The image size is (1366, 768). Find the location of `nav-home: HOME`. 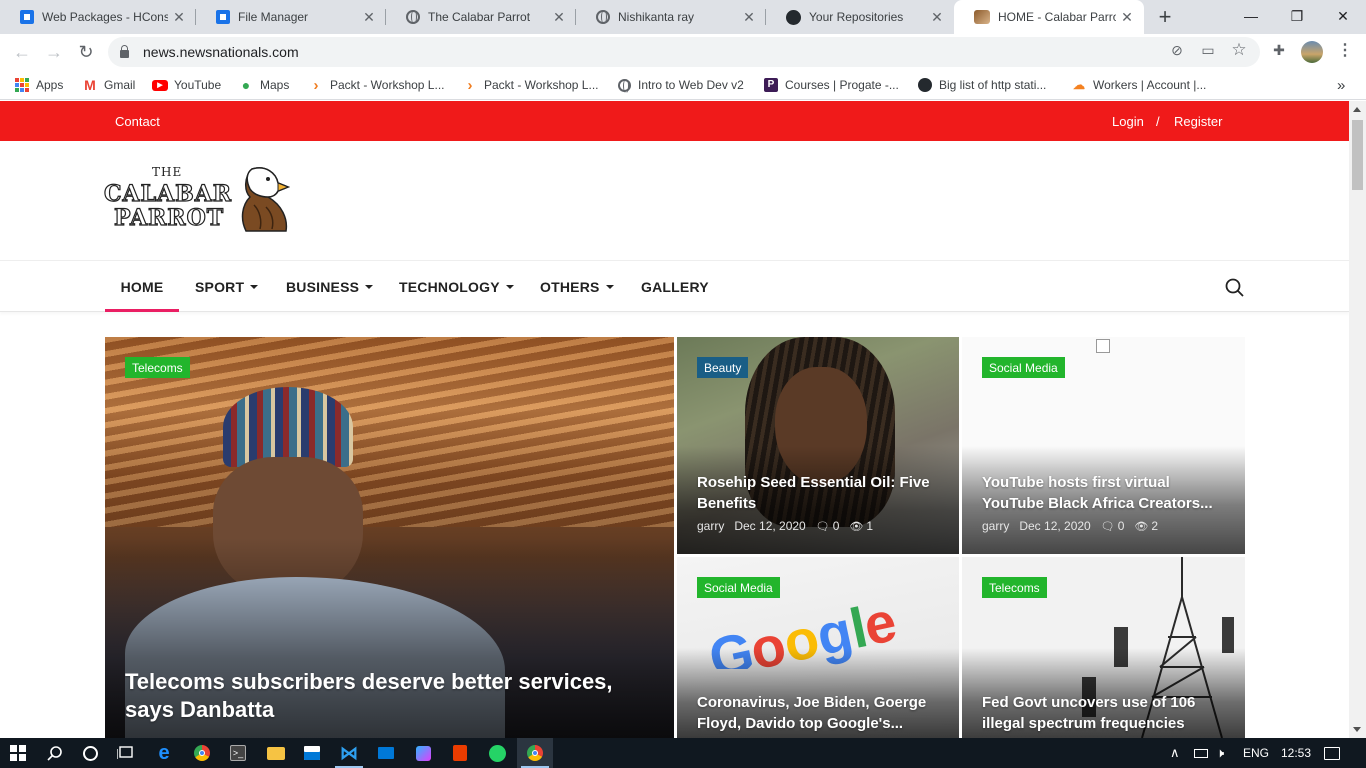

nav-home: HOME is located at coordinates (142, 287).